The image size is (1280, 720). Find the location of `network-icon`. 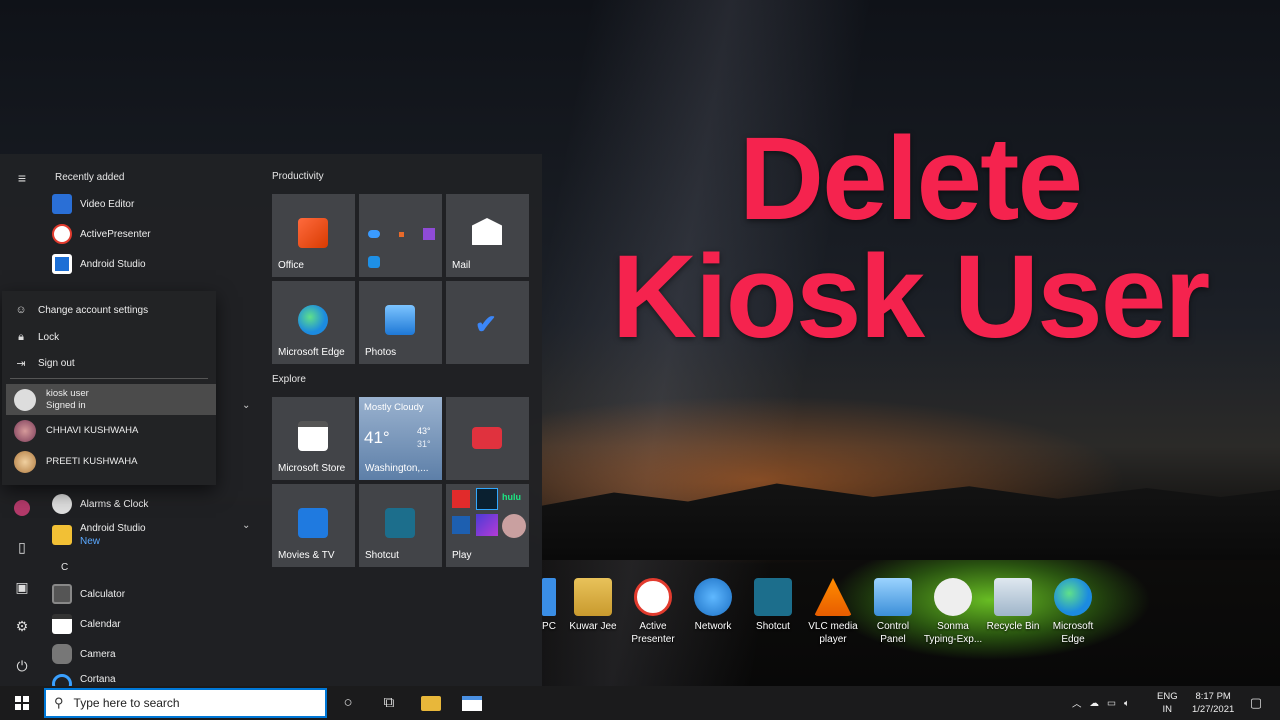

network-icon is located at coordinates (713, 597).